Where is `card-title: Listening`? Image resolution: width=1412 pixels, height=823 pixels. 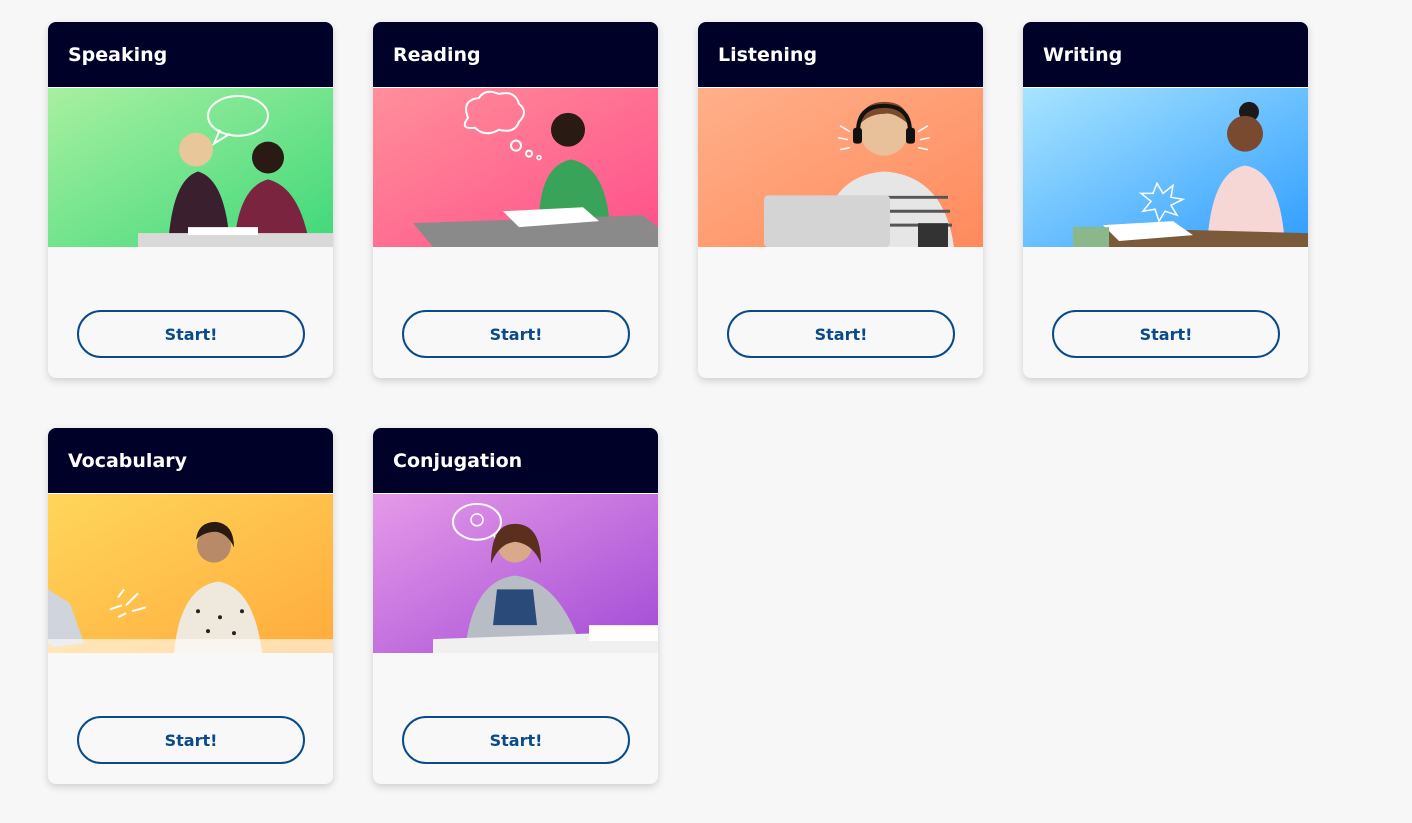
card-title: Listening is located at coordinates (840, 54).